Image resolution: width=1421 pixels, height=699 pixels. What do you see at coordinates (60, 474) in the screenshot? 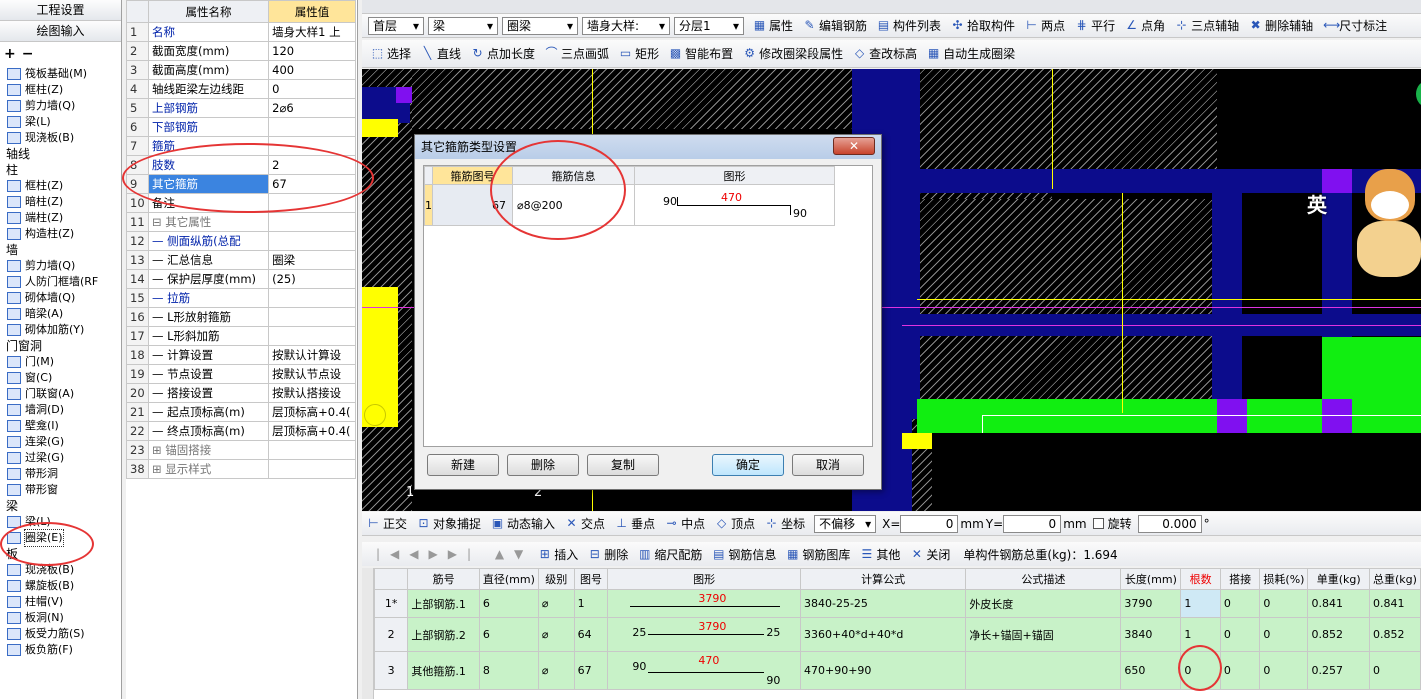
I see `tree-item: 带形洞` at bounding box center [60, 474].